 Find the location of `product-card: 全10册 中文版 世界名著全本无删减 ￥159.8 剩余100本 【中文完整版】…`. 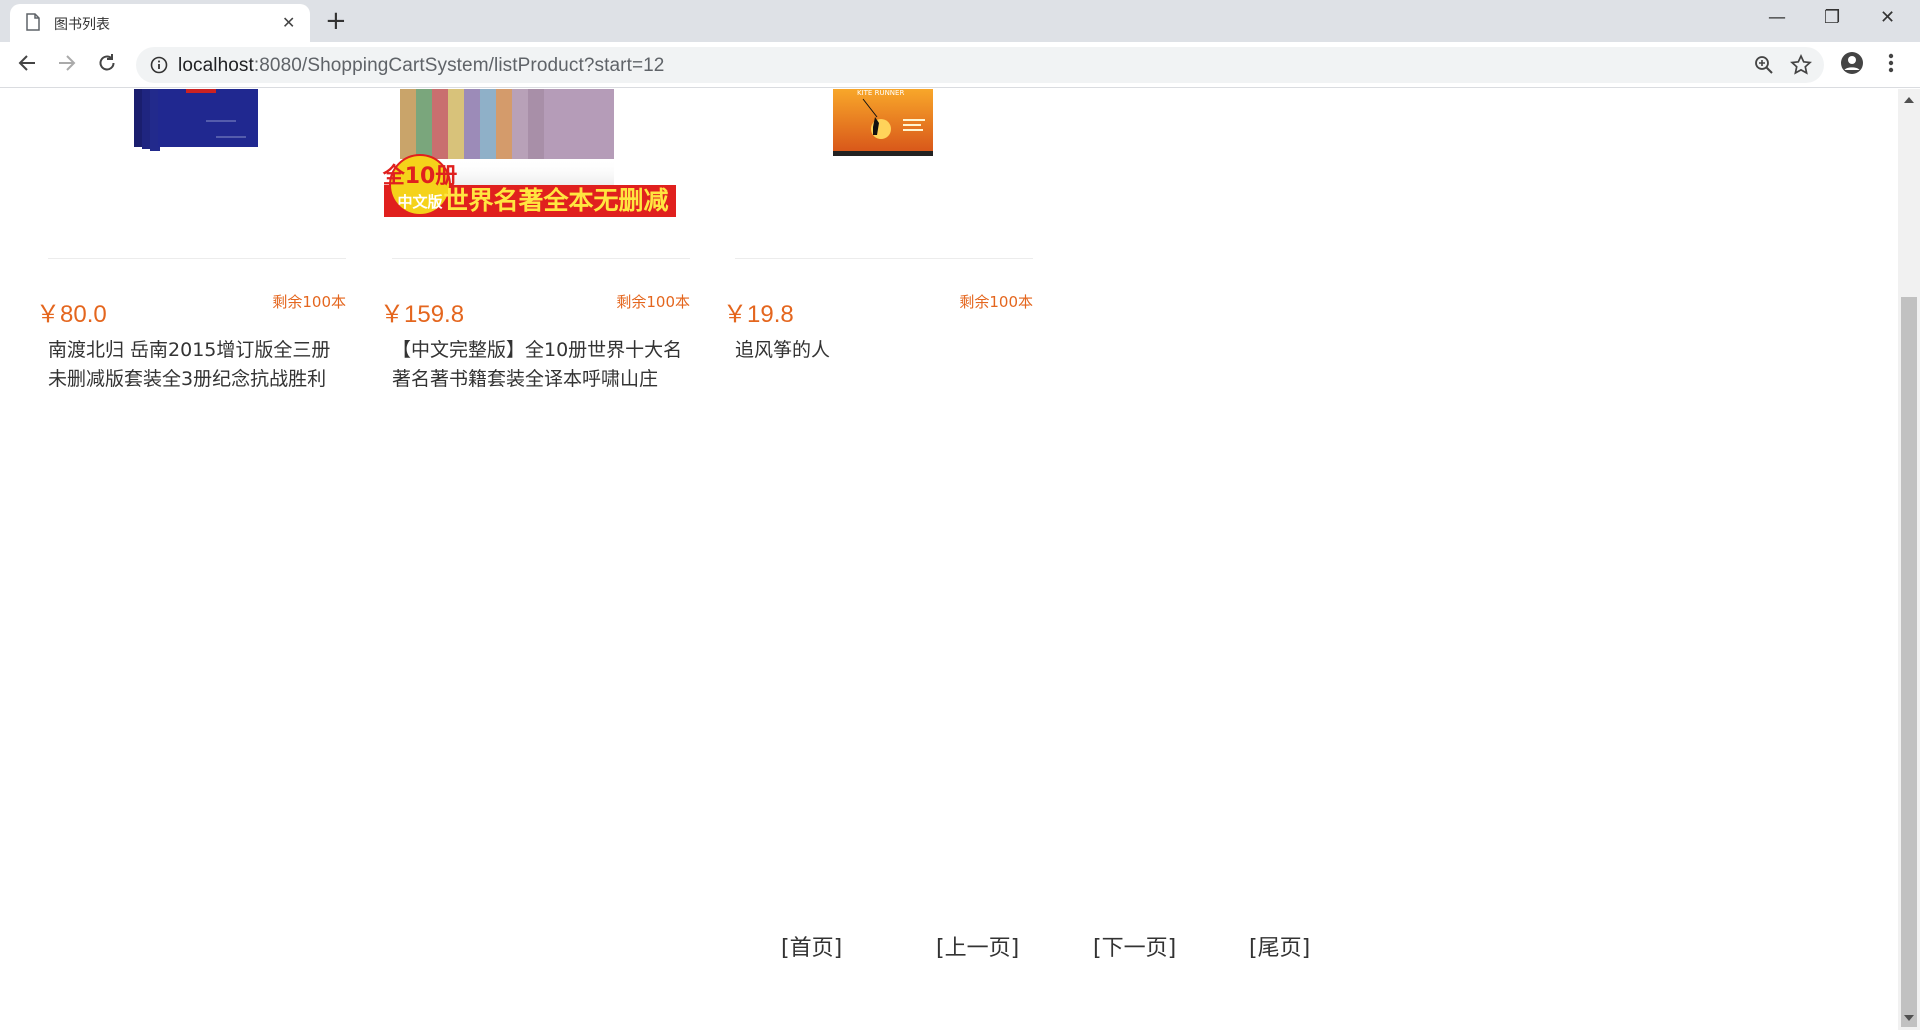

product-card: 全10册 中文版 世界名著全本无删减 ￥159.8 剩余100本 【中文完整版】… is located at coordinates (535, 259).